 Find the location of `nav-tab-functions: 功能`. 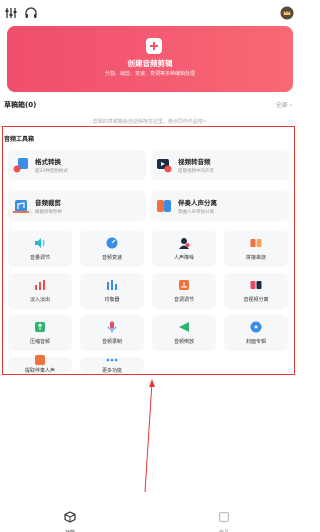

nav-tab-functions: 功能 is located at coordinates (70, 520).